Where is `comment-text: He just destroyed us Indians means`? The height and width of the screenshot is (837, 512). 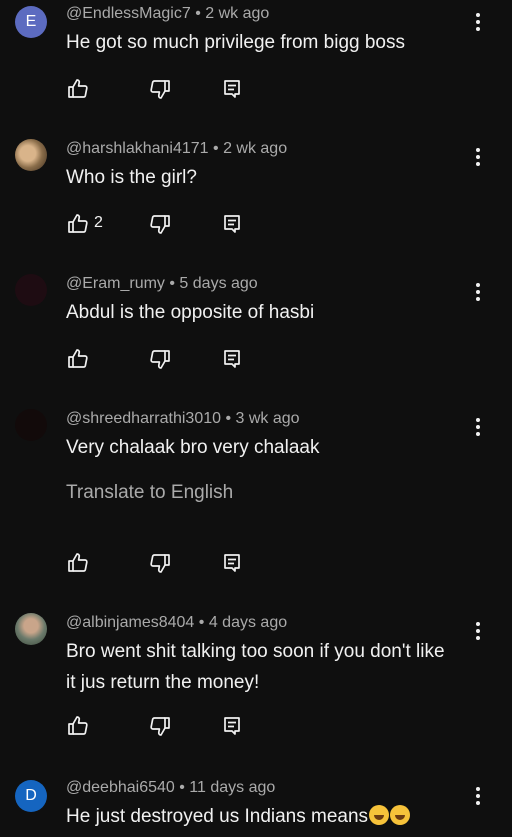 comment-text: He just destroyed us Indians means is located at coordinates (271, 816).